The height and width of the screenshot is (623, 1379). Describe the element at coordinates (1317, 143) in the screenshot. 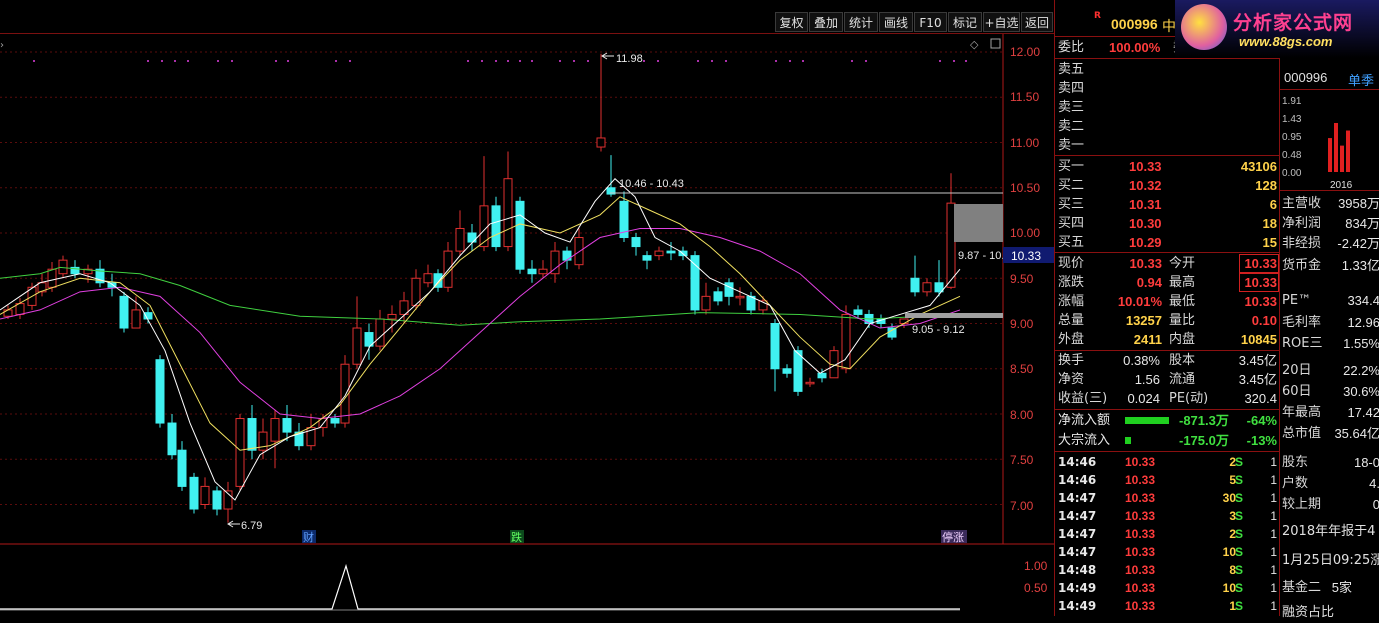

I see `mini-bar-chart: 1.91 1.43 0.95 0.48 0.00 2016` at that location.